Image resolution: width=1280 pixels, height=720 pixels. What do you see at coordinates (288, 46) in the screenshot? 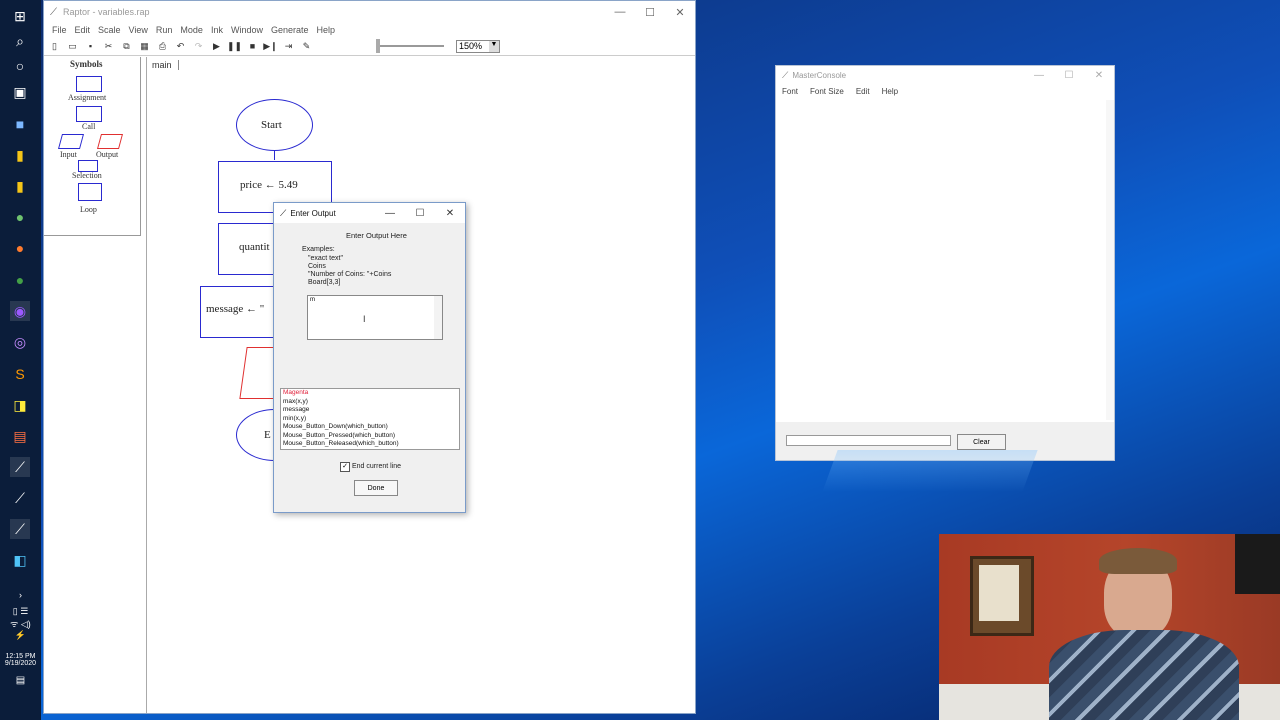
I see `step-into-icon: ⇥` at bounding box center [288, 46].